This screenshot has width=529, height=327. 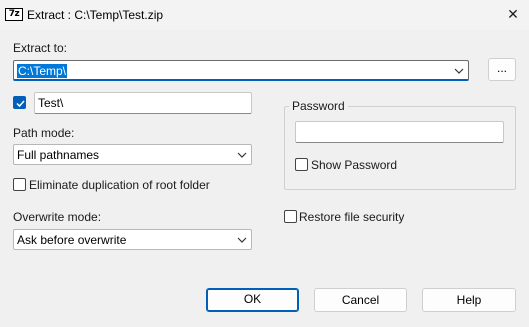 I want to click on window-title: Extract : C:\Temp\Test.zip, so click(x=95, y=15).